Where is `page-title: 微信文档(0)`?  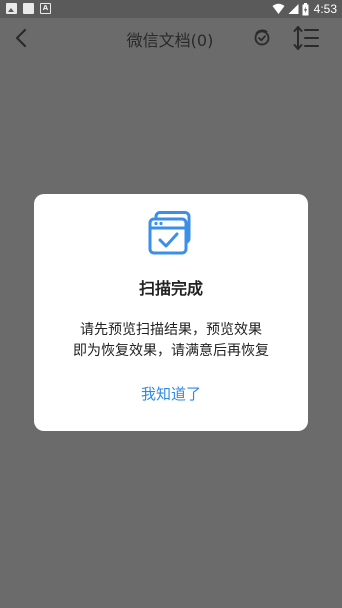
page-title: 微信文档(0) is located at coordinates (170, 40).